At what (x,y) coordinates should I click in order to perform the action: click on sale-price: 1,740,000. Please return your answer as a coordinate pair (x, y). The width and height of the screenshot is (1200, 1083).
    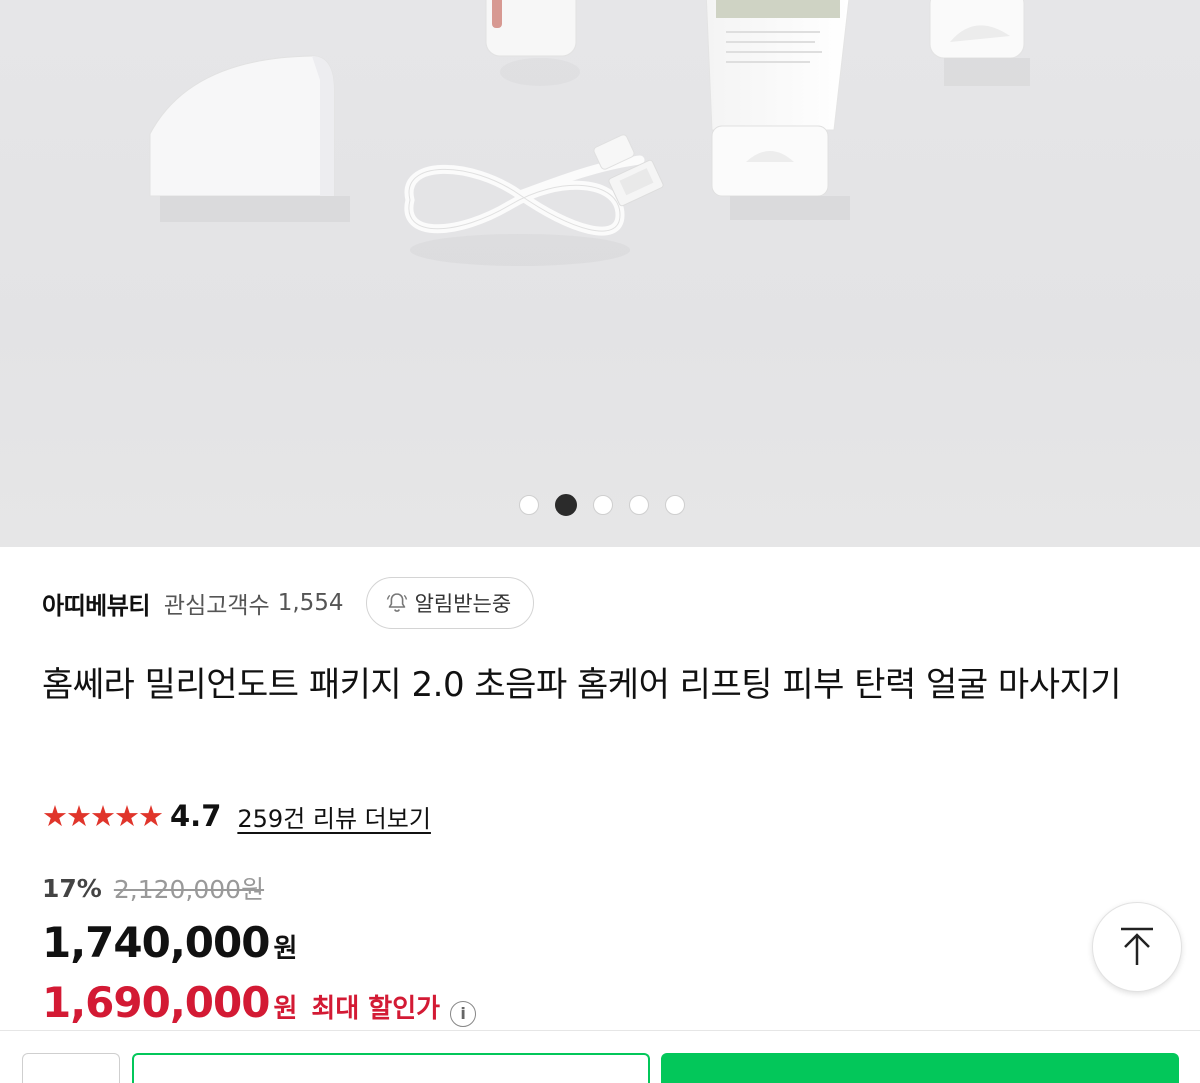
    Looking at the image, I should click on (156, 942).